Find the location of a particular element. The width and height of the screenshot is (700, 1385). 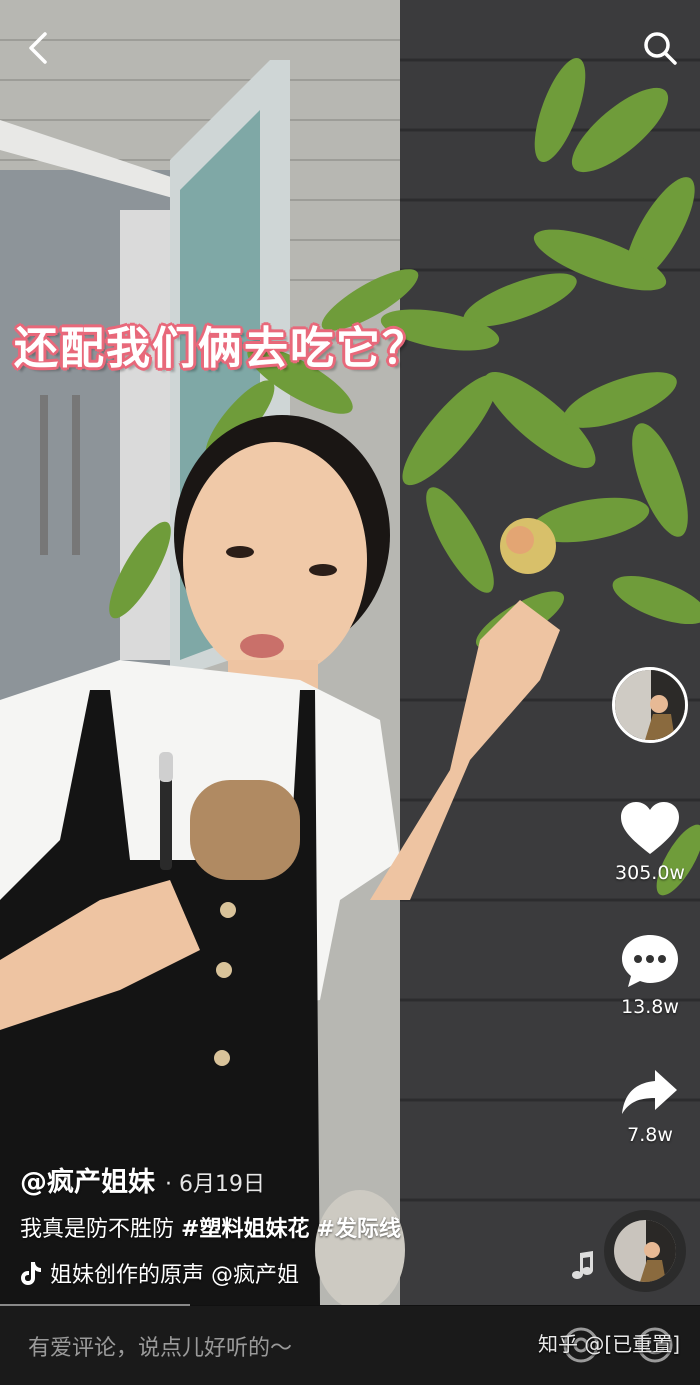

comment-bar: 有爱评论，说点儿好听的～ 知乎 @[已重置] is located at coordinates (350, 1345).